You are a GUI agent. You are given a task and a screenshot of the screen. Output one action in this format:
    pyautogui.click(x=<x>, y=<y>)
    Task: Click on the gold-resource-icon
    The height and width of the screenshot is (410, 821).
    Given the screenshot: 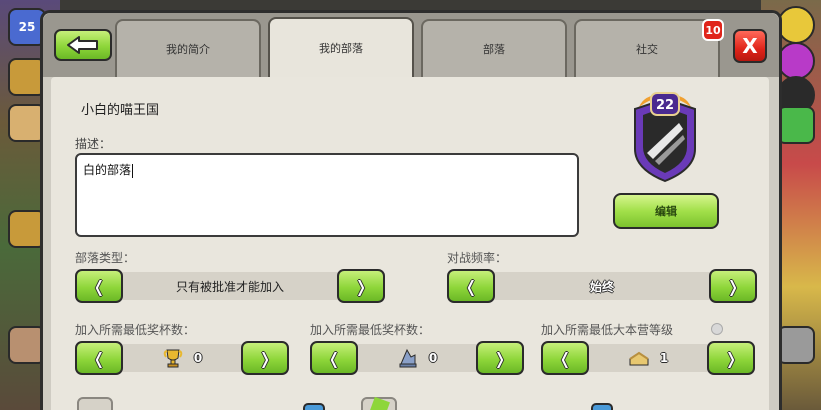 What is the action you would take?
    pyautogui.click(x=796, y=25)
    